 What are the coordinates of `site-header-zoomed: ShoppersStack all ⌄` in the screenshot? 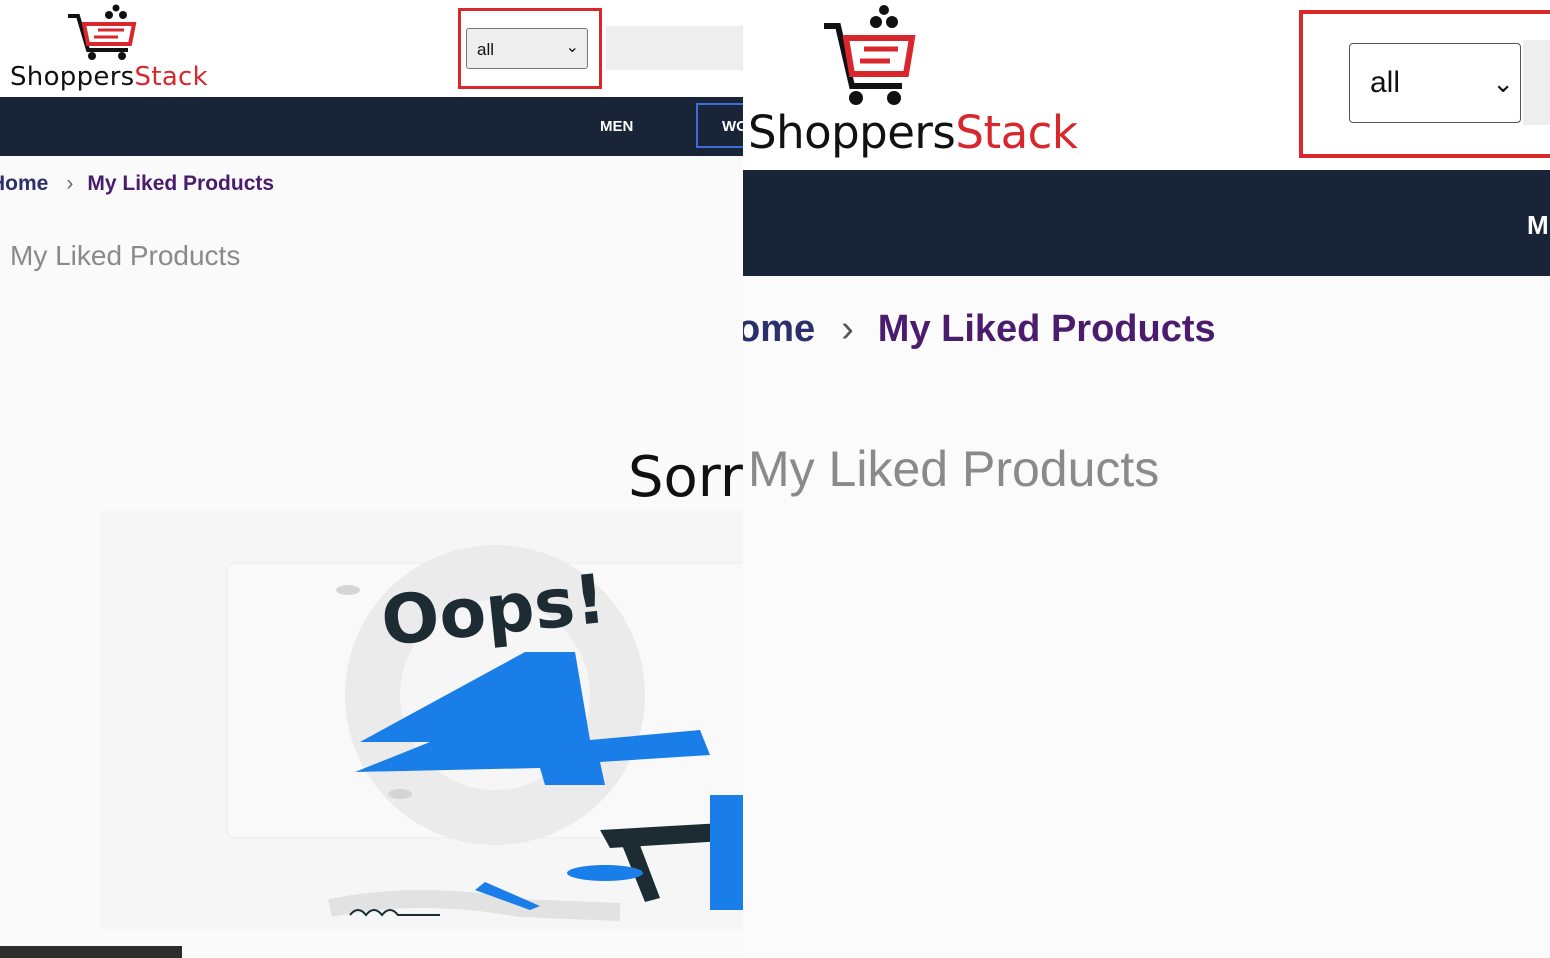 It's located at (1146, 85).